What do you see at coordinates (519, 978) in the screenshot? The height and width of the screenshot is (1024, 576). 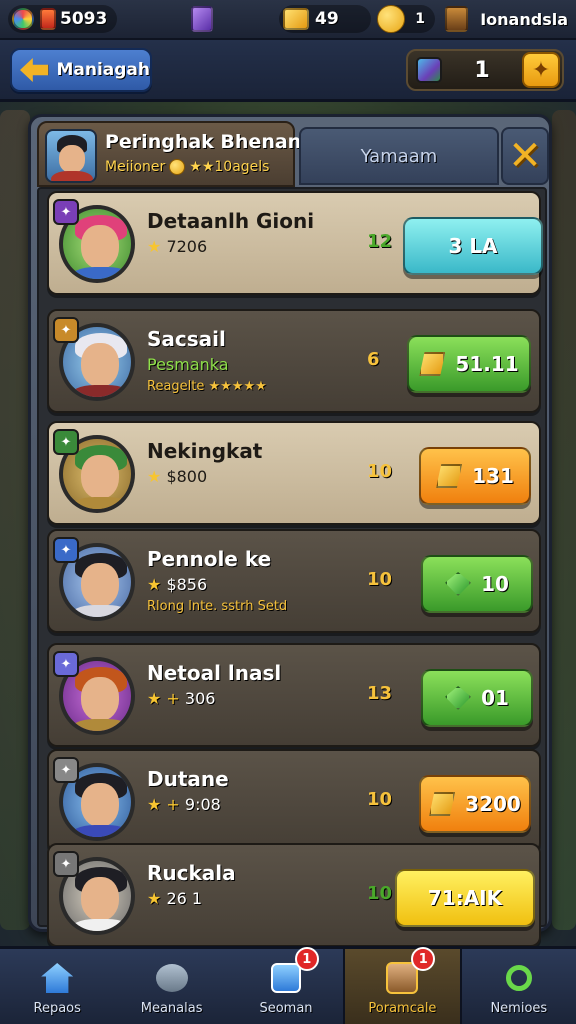 I see `search-icon` at bounding box center [519, 978].